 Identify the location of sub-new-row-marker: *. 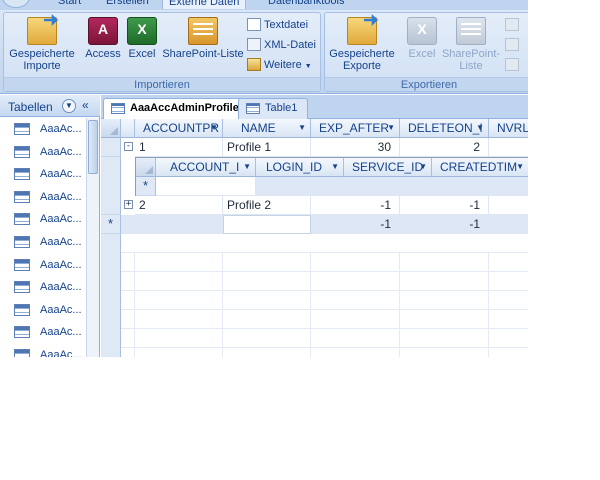
(146, 186).